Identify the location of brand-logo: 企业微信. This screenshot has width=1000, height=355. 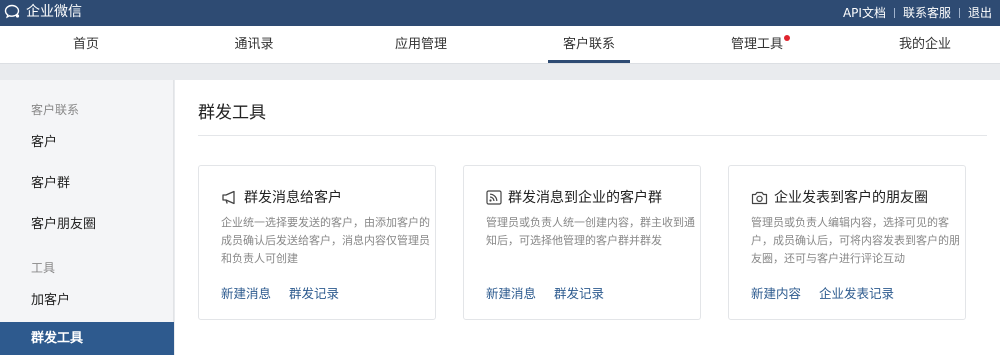
(43, 12).